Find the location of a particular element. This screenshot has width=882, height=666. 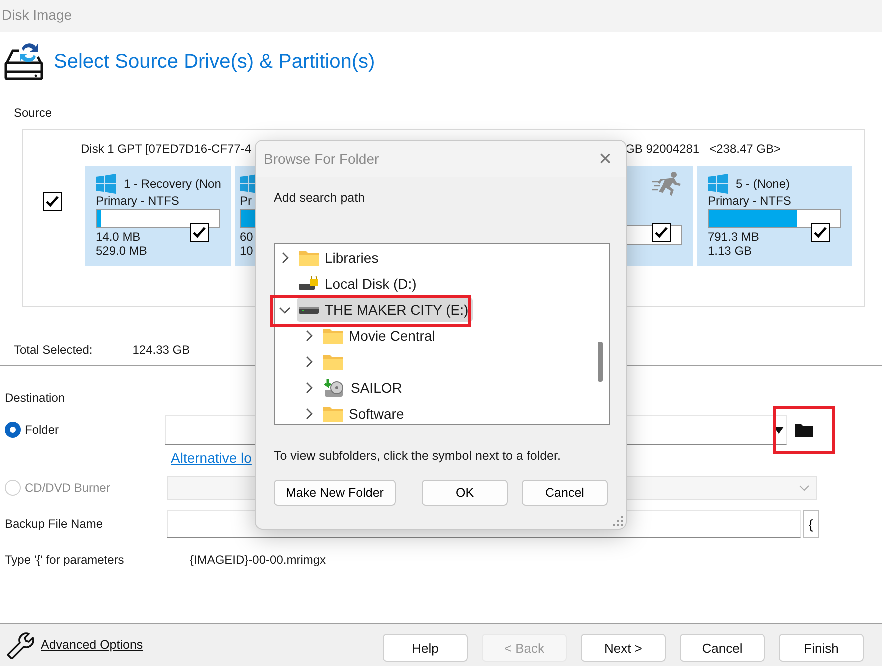

total-value: 124.33 GB is located at coordinates (161, 351).